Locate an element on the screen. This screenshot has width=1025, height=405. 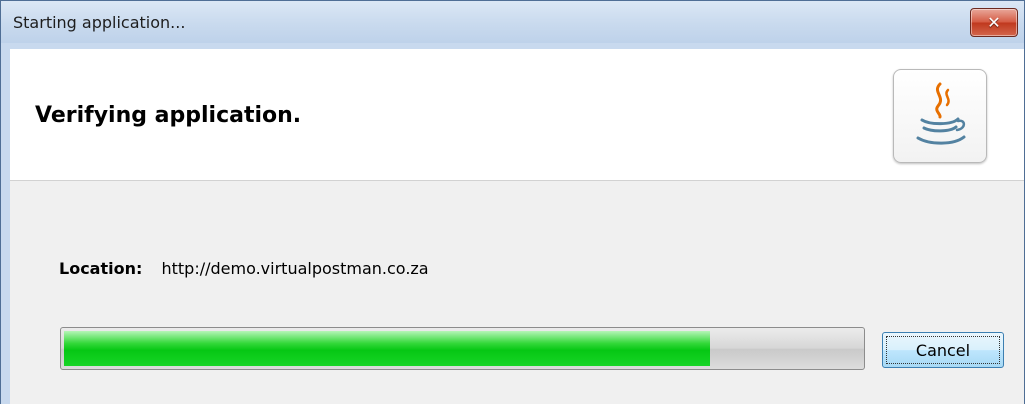
cancel-button: Cancel is located at coordinates (943, 350).